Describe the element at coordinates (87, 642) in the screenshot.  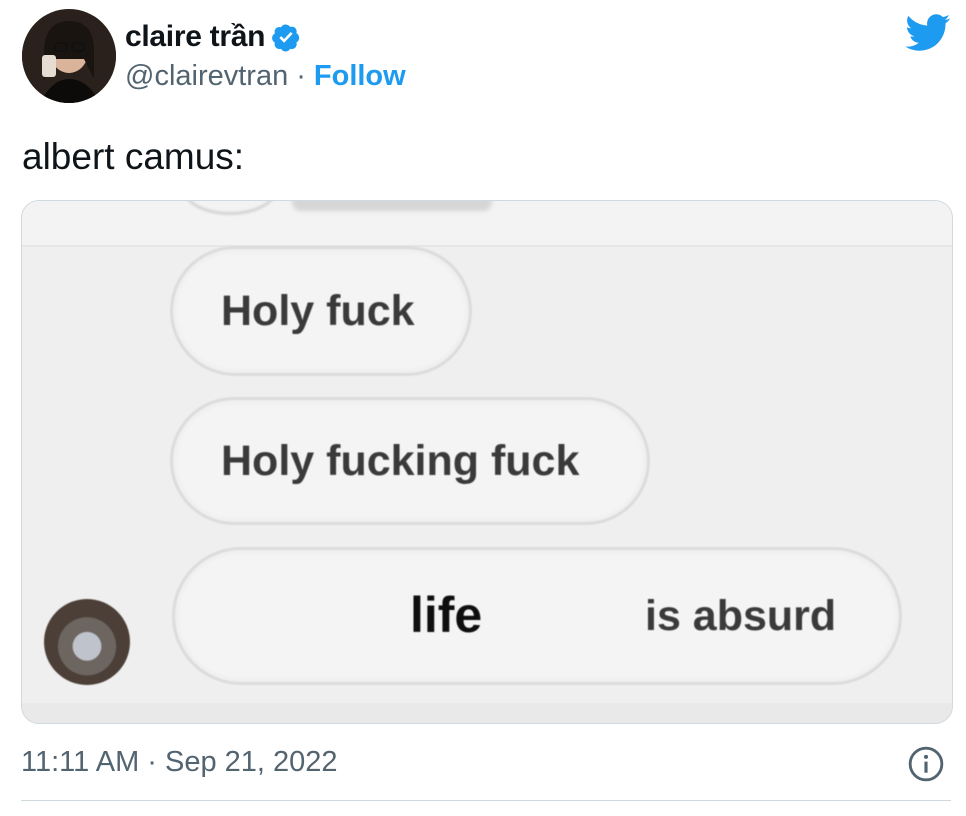
I see `sender-avatar` at that location.